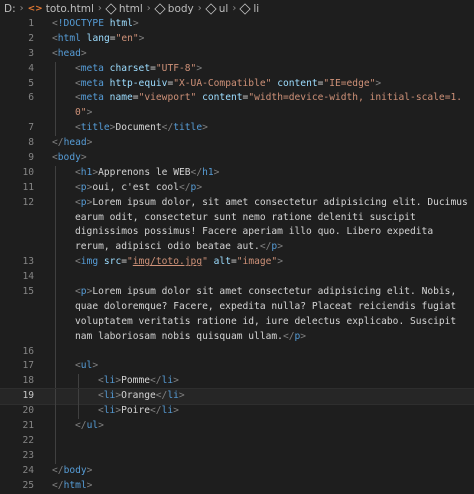 This screenshot has height=494, width=474. I want to click on code-line: 9 <body>, so click(237, 158).